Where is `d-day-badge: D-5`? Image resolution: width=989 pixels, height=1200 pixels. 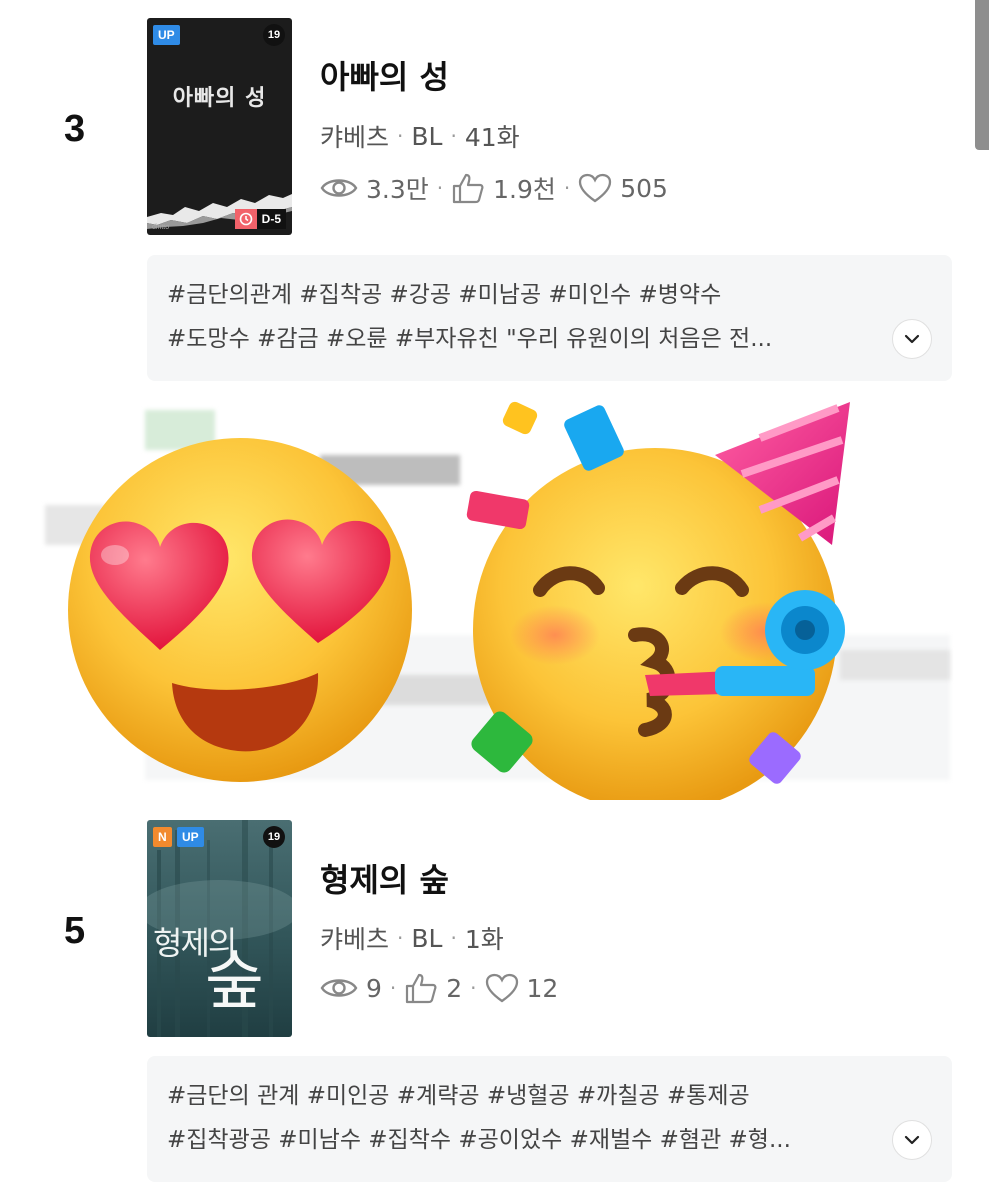 d-day-badge: D-5 is located at coordinates (260, 219).